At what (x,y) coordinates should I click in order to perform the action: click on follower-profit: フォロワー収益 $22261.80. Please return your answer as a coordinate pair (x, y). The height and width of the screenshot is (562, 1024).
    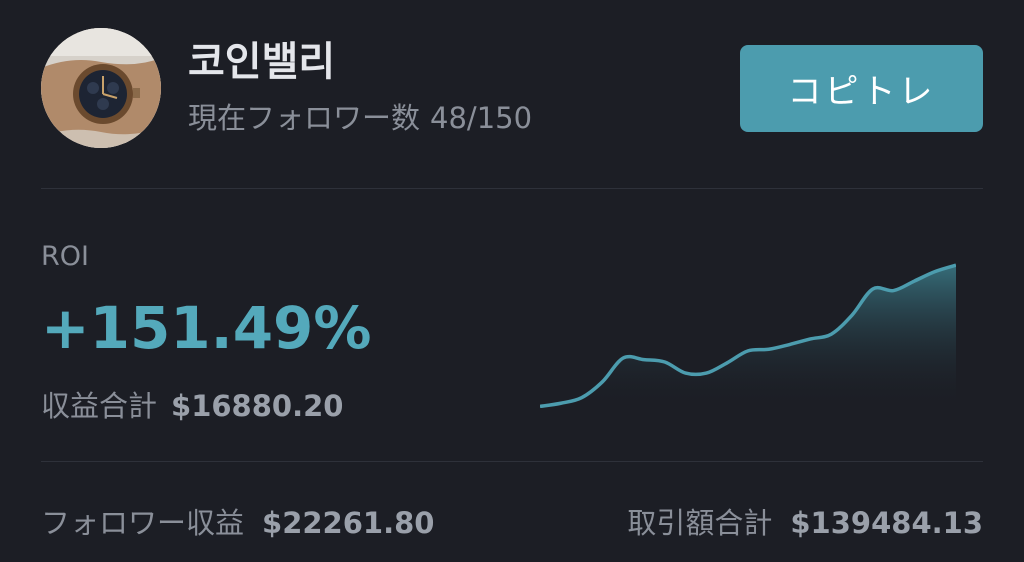
    Looking at the image, I should click on (237, 523).